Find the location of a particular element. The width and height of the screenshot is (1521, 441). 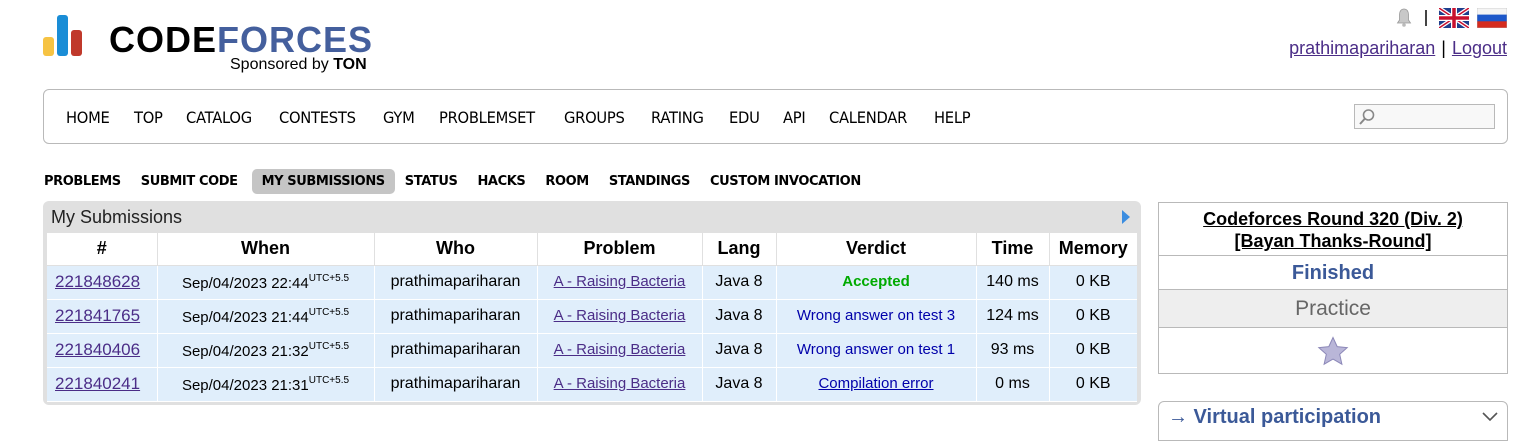

virtual-participation-box: → Virtual participation is located at coordinates (1333, 421).